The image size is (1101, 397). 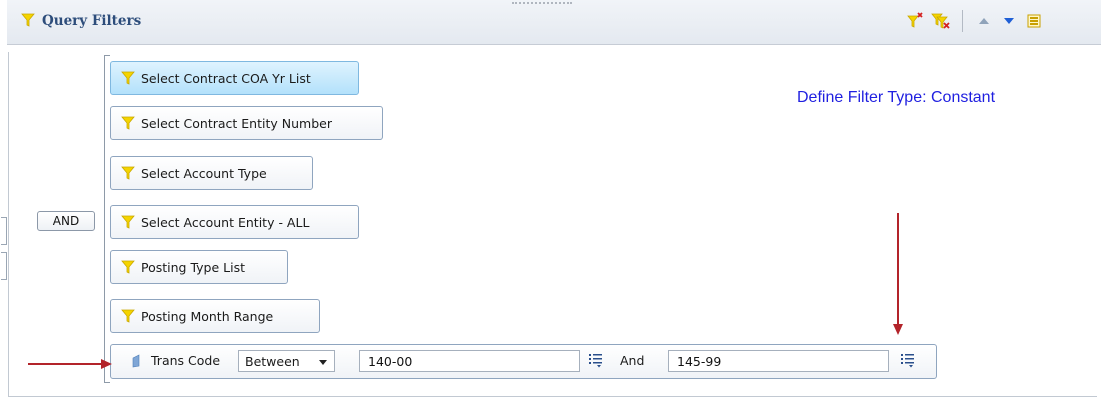 What do you see at coordinates (70, 364) in the screenshot?
I see `arrow-to-trans-code` at bounding box center [70, 364].